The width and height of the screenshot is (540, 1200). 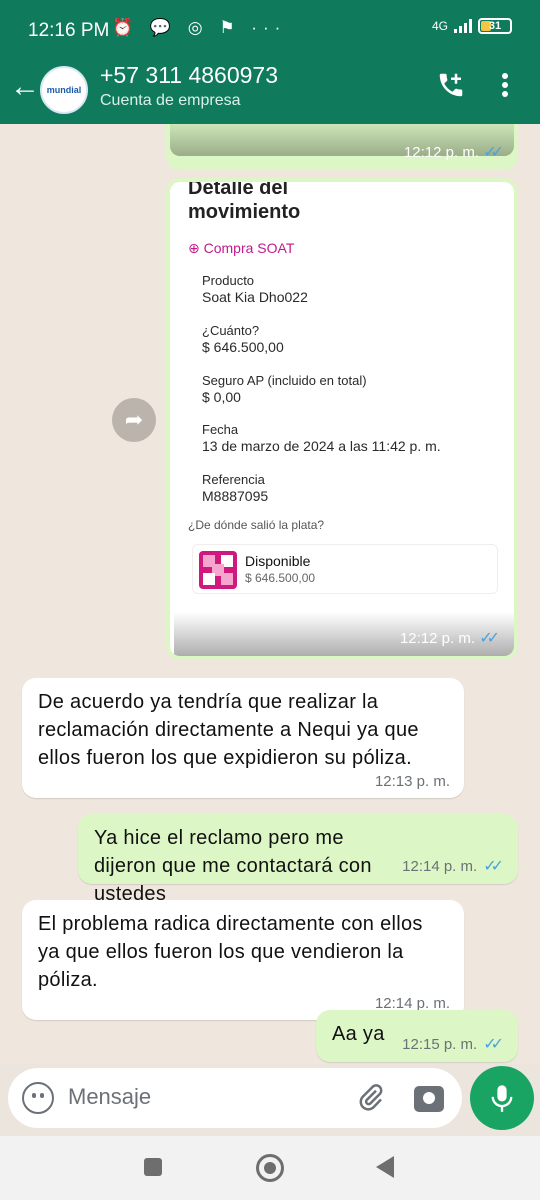 I want to click on contact-avatar: mundial, so click(x=64, y=90).